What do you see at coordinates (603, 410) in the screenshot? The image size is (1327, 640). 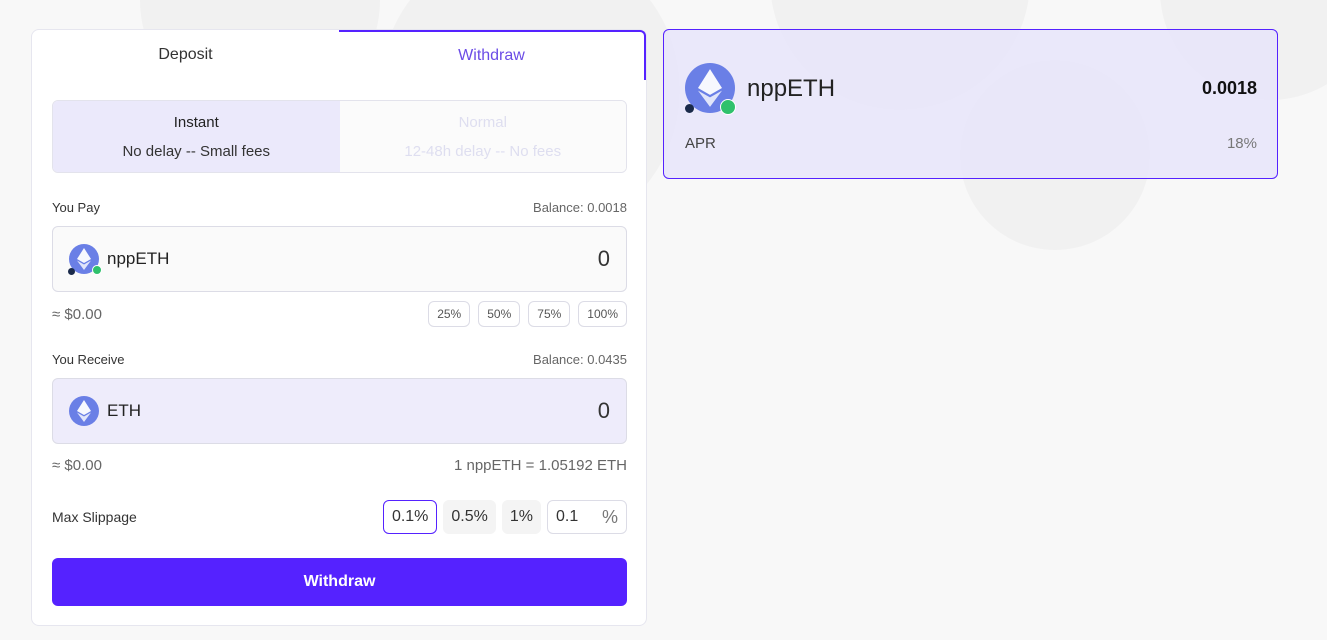 I see `receive-amount: 0` at bounding box center [603, 410].